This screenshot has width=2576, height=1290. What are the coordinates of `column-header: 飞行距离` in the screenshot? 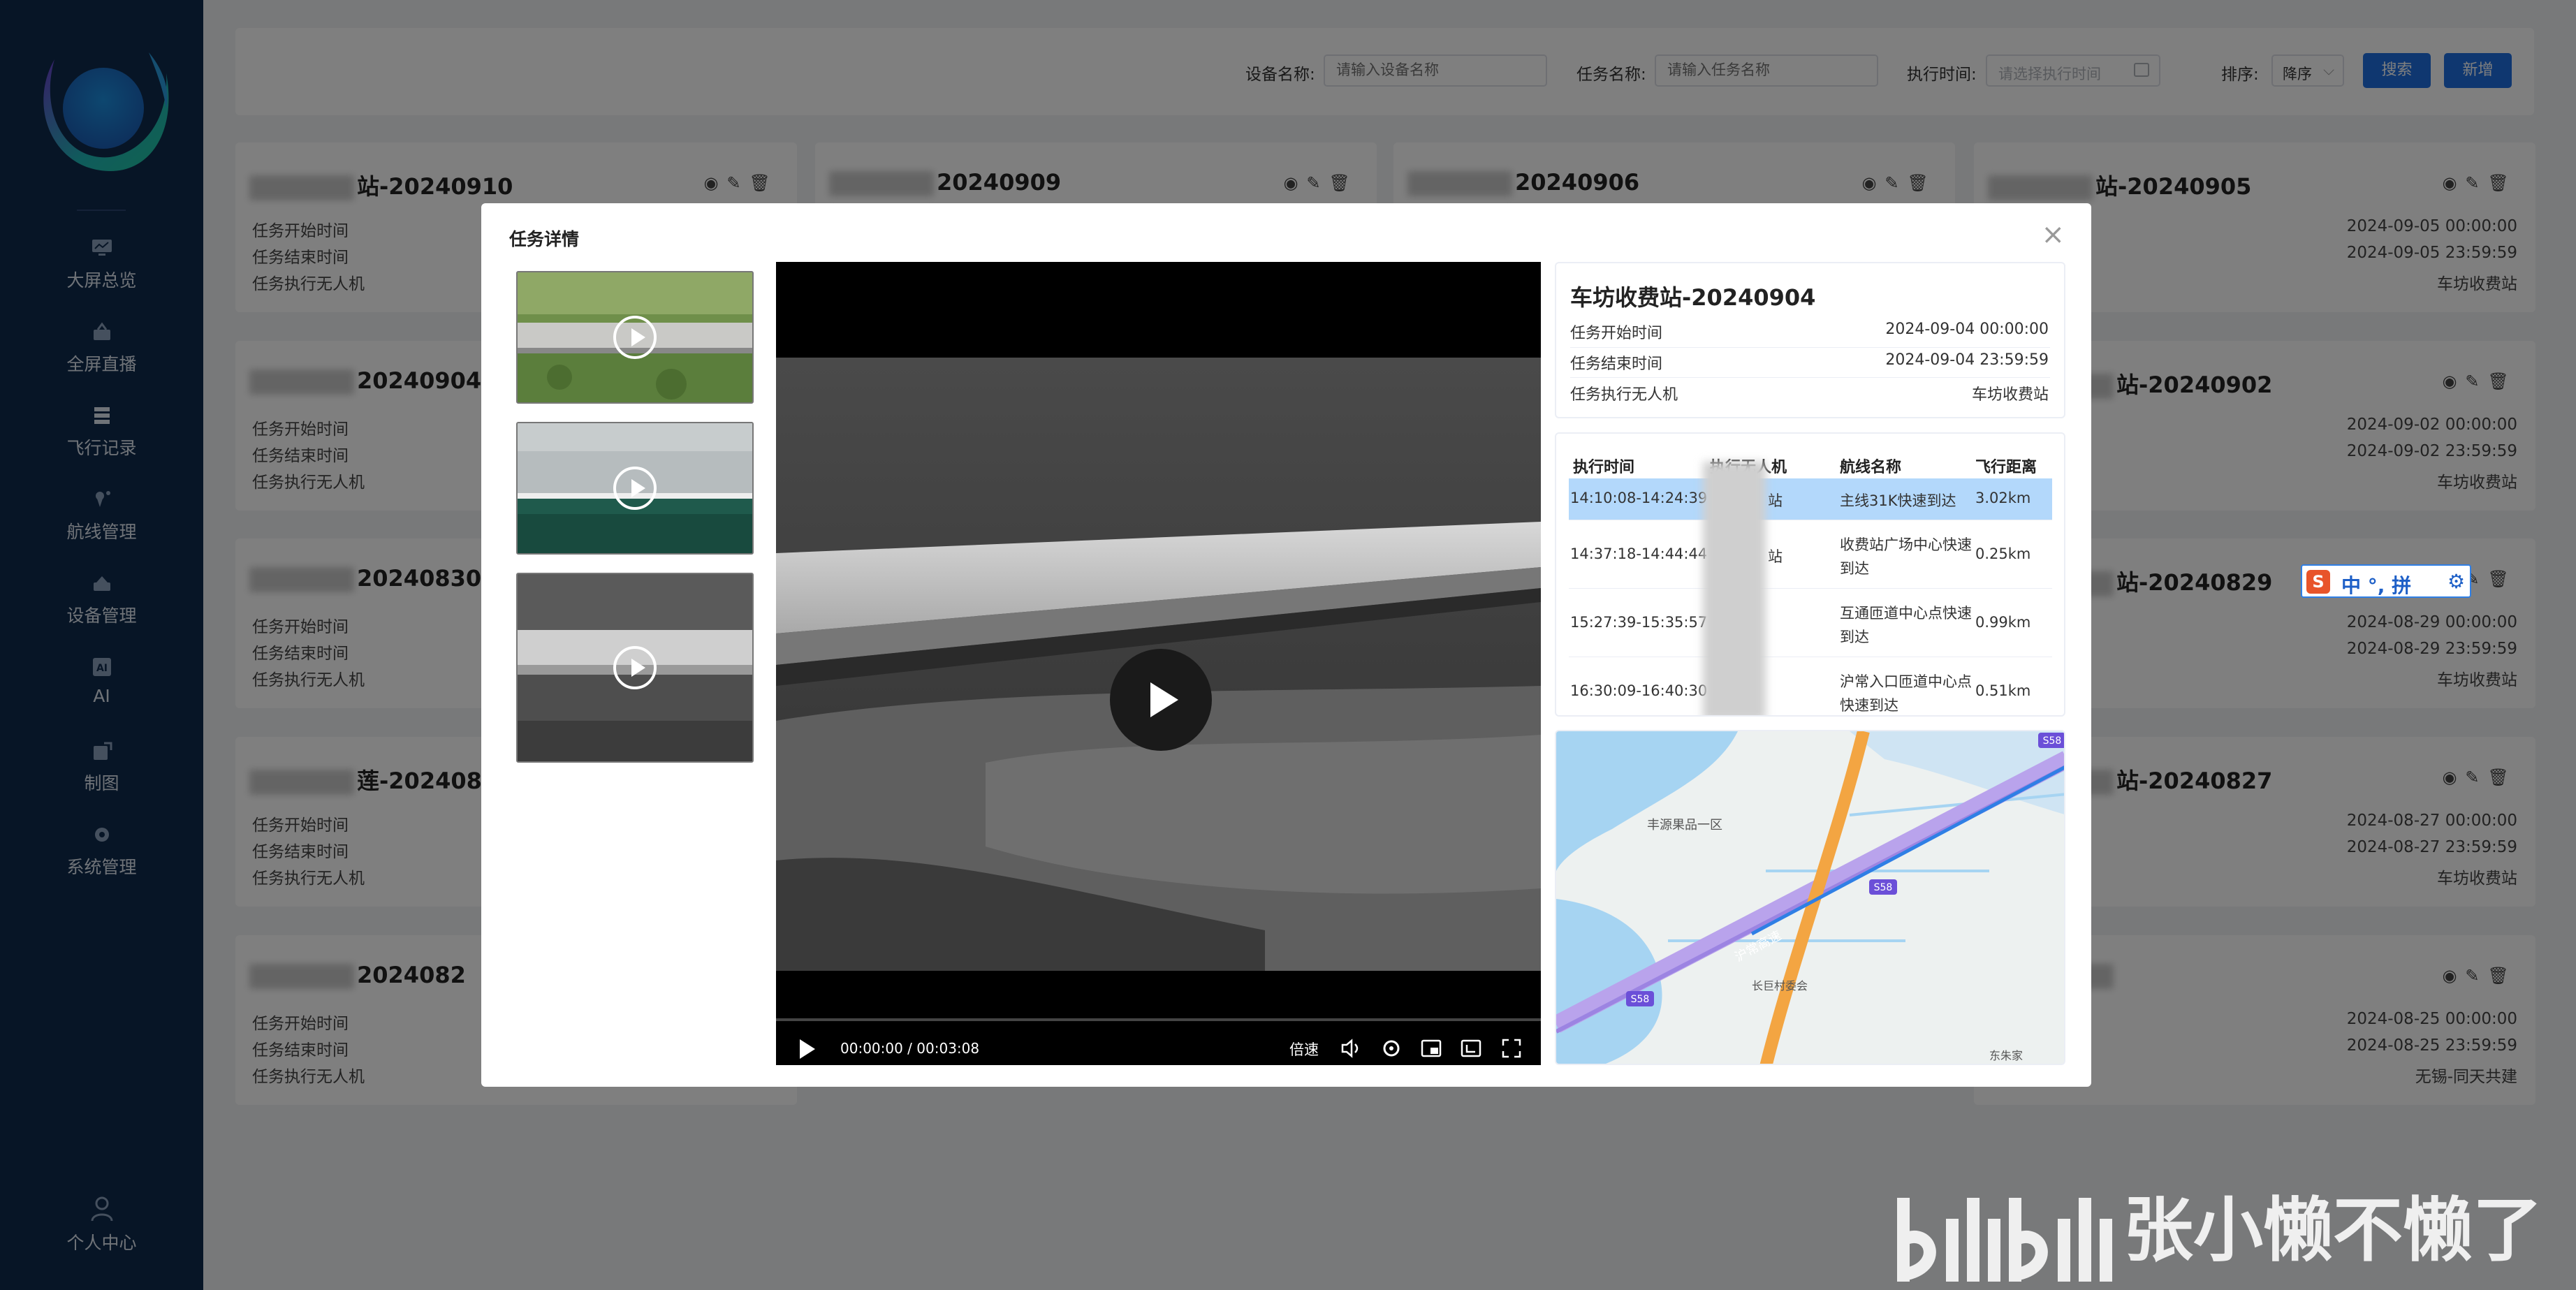 It's located at (2006, 467).